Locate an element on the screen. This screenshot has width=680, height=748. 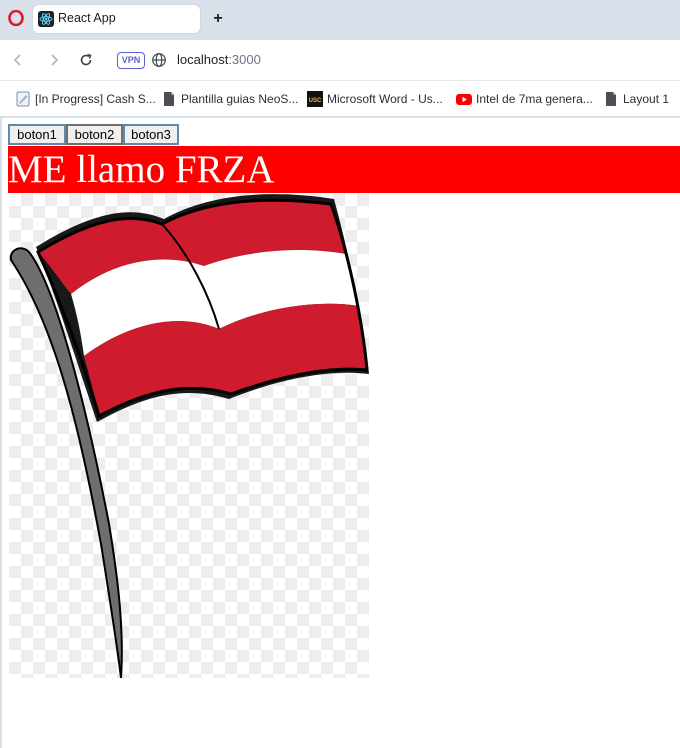
usc-logo-icon: USC is located at coordinates (315, 99).